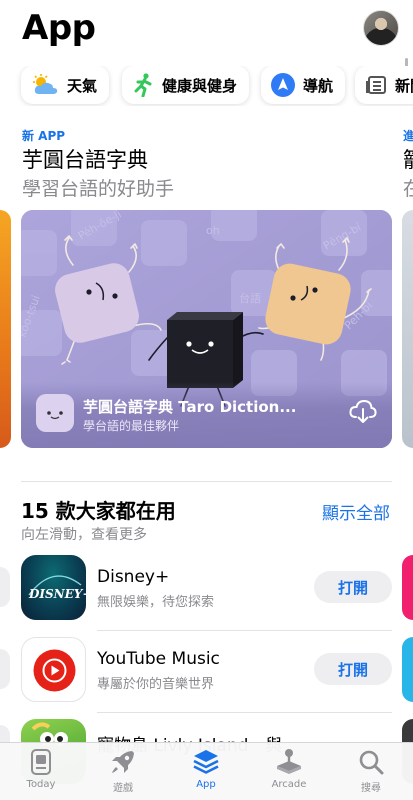 This screenshot has height=800, width=413. What do you see at coordinates (289, 784) in the screenshot?
I see `tab-label: Arcade` at bounding box center [289, 784].